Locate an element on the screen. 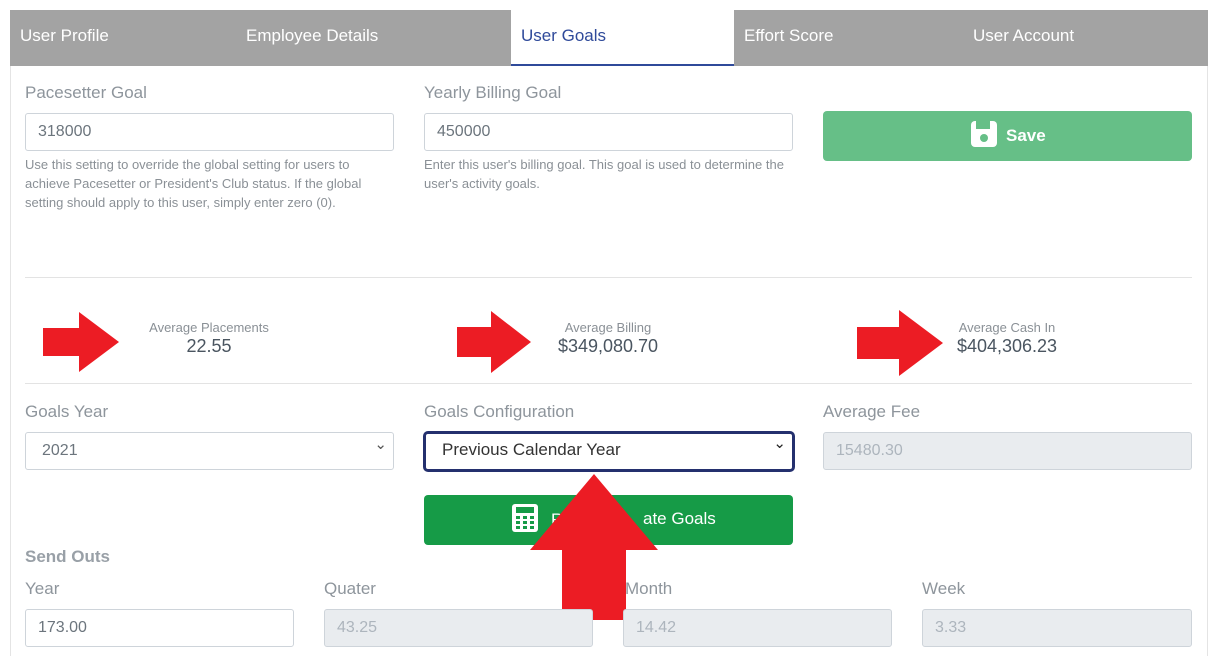 This screenshot has width=1218, height=656. tab-user-account: User Account is located at coordinates (1023, 38).